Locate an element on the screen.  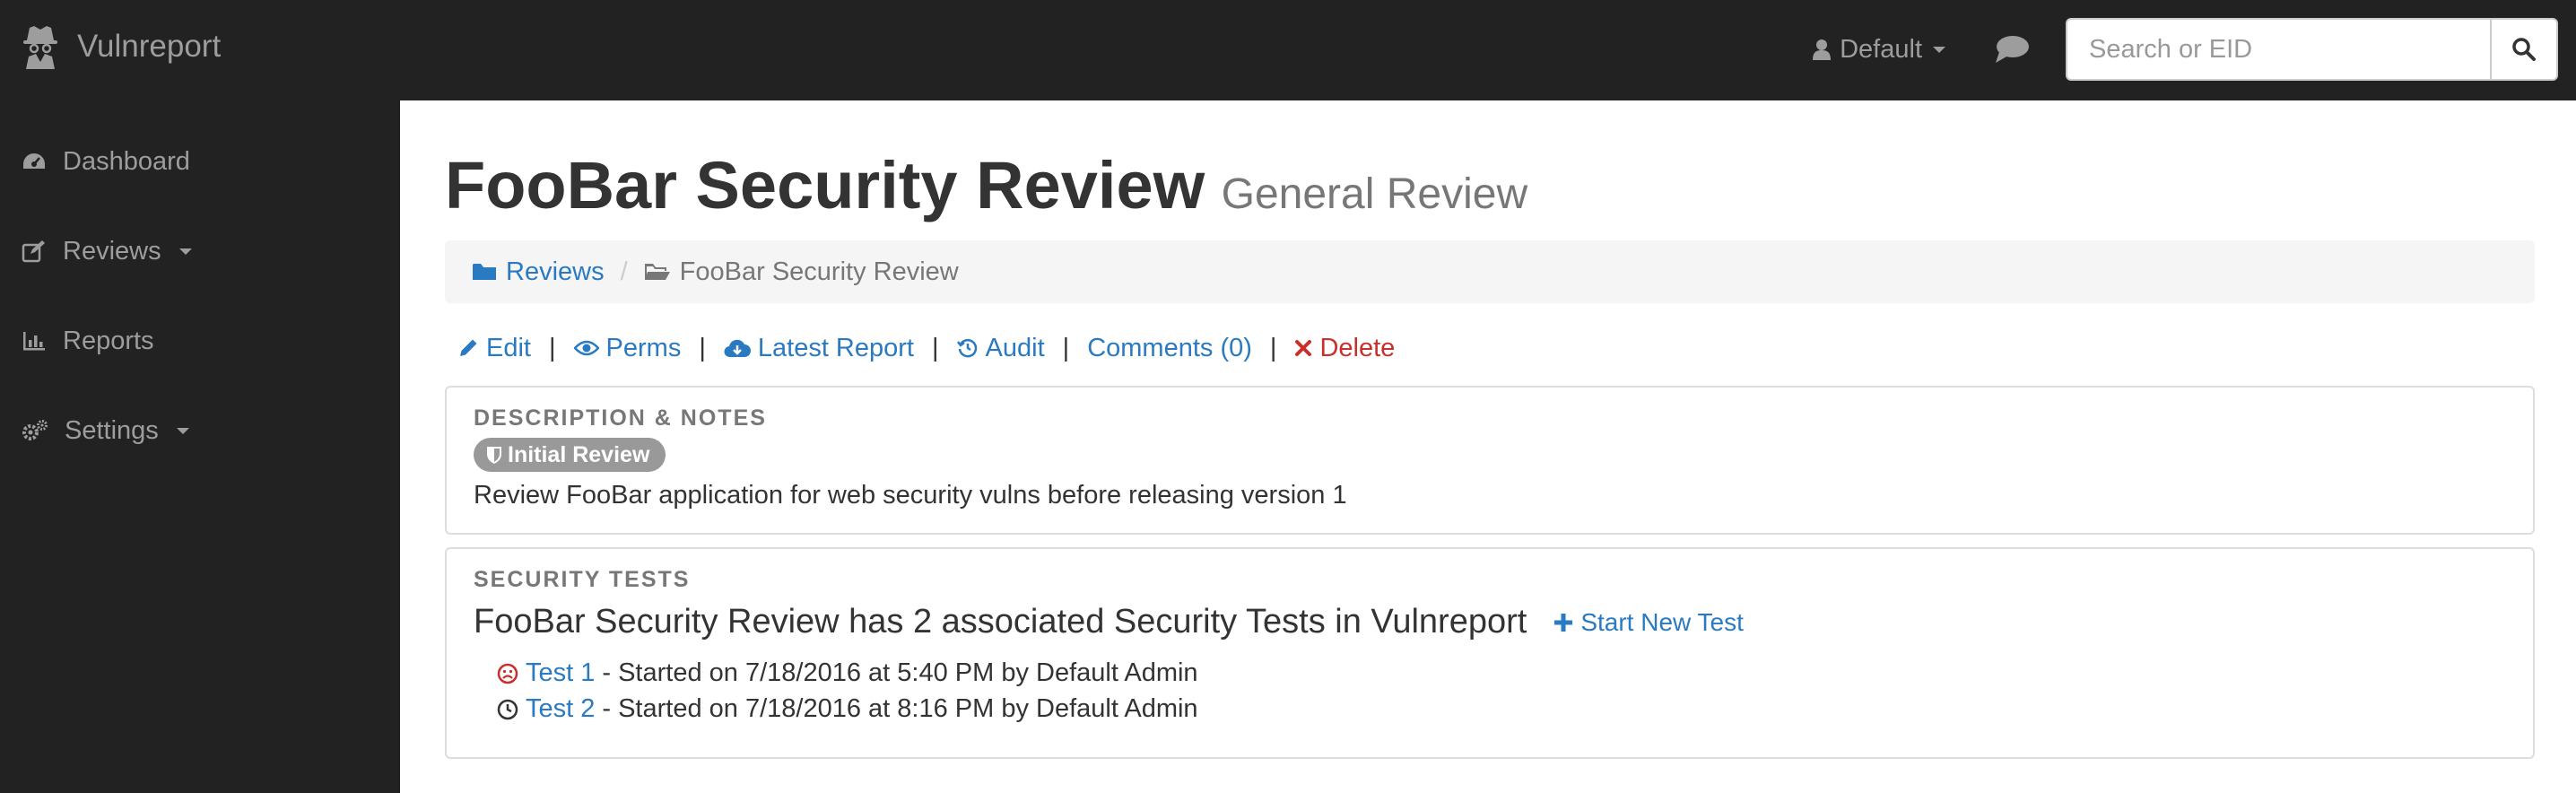
breadcrumb-reviews-link: Reviews is located at coordinates (538, 272).